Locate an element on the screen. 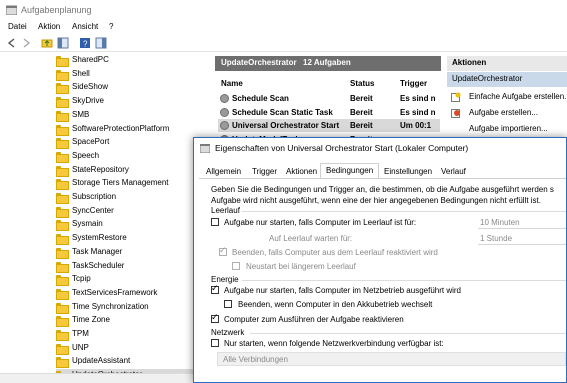 This screenshot has width=567, height=383. tab-einstellungen: Einstellungen is located at coordinates (410, 172).